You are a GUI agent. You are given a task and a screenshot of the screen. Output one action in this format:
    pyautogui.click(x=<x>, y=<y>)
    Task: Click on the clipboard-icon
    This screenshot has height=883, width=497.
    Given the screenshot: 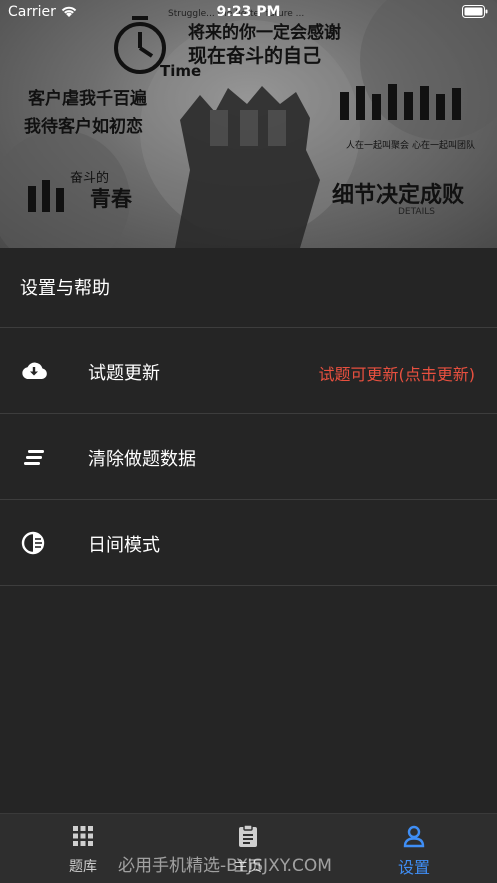 What is the action you would take?
    pyautogui.click(x=248, y=835)
    